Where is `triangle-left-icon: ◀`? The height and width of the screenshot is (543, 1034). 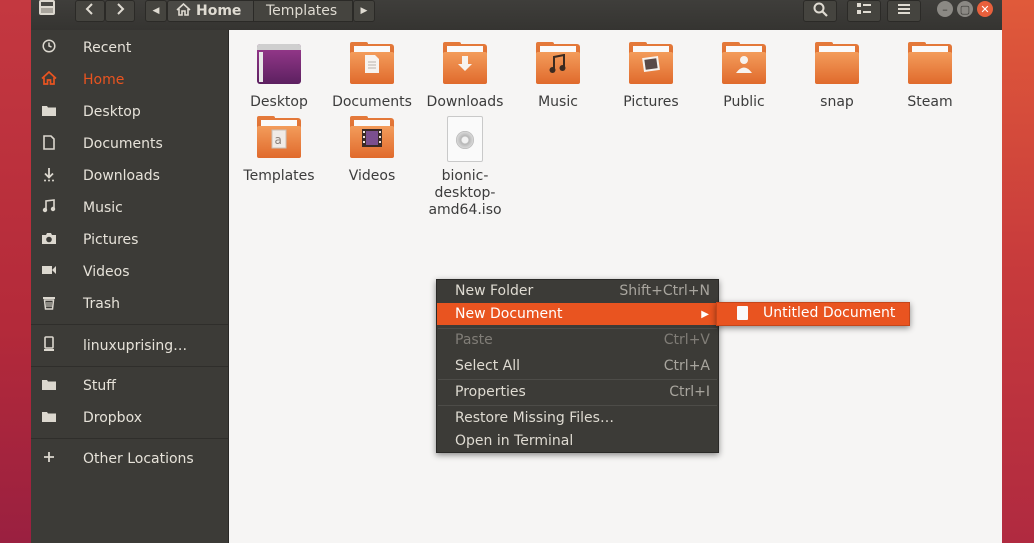 triangle-left-icon: ◀ is located at coordinates (156, 11).